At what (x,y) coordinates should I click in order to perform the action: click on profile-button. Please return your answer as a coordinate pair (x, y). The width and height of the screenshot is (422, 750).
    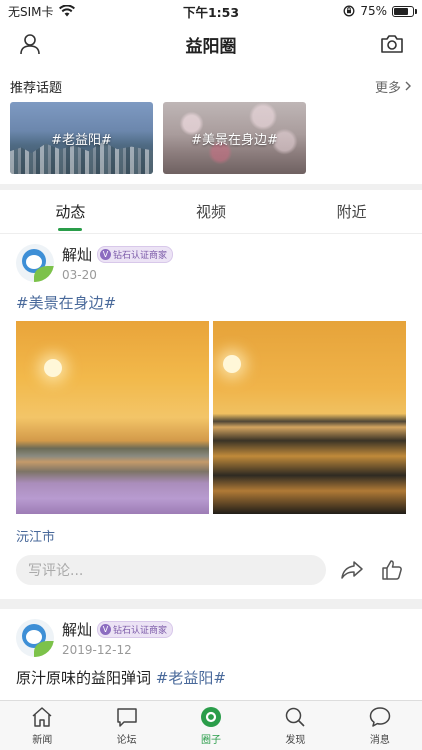
    Looking at the image, I should click on (30, 44).